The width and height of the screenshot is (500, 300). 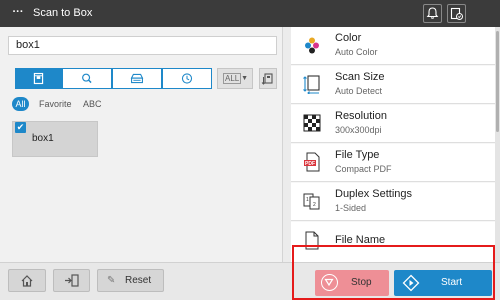 I want to click on home-button, so click(x=27, y=280).